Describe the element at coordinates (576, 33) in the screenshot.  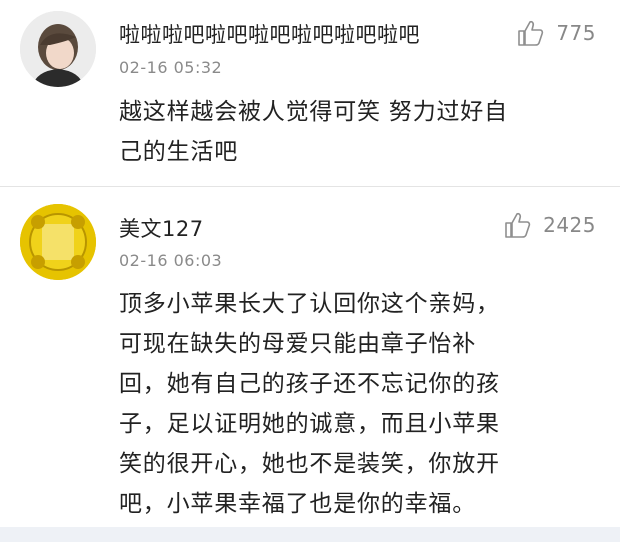
I see `like-count: 775` at that location.